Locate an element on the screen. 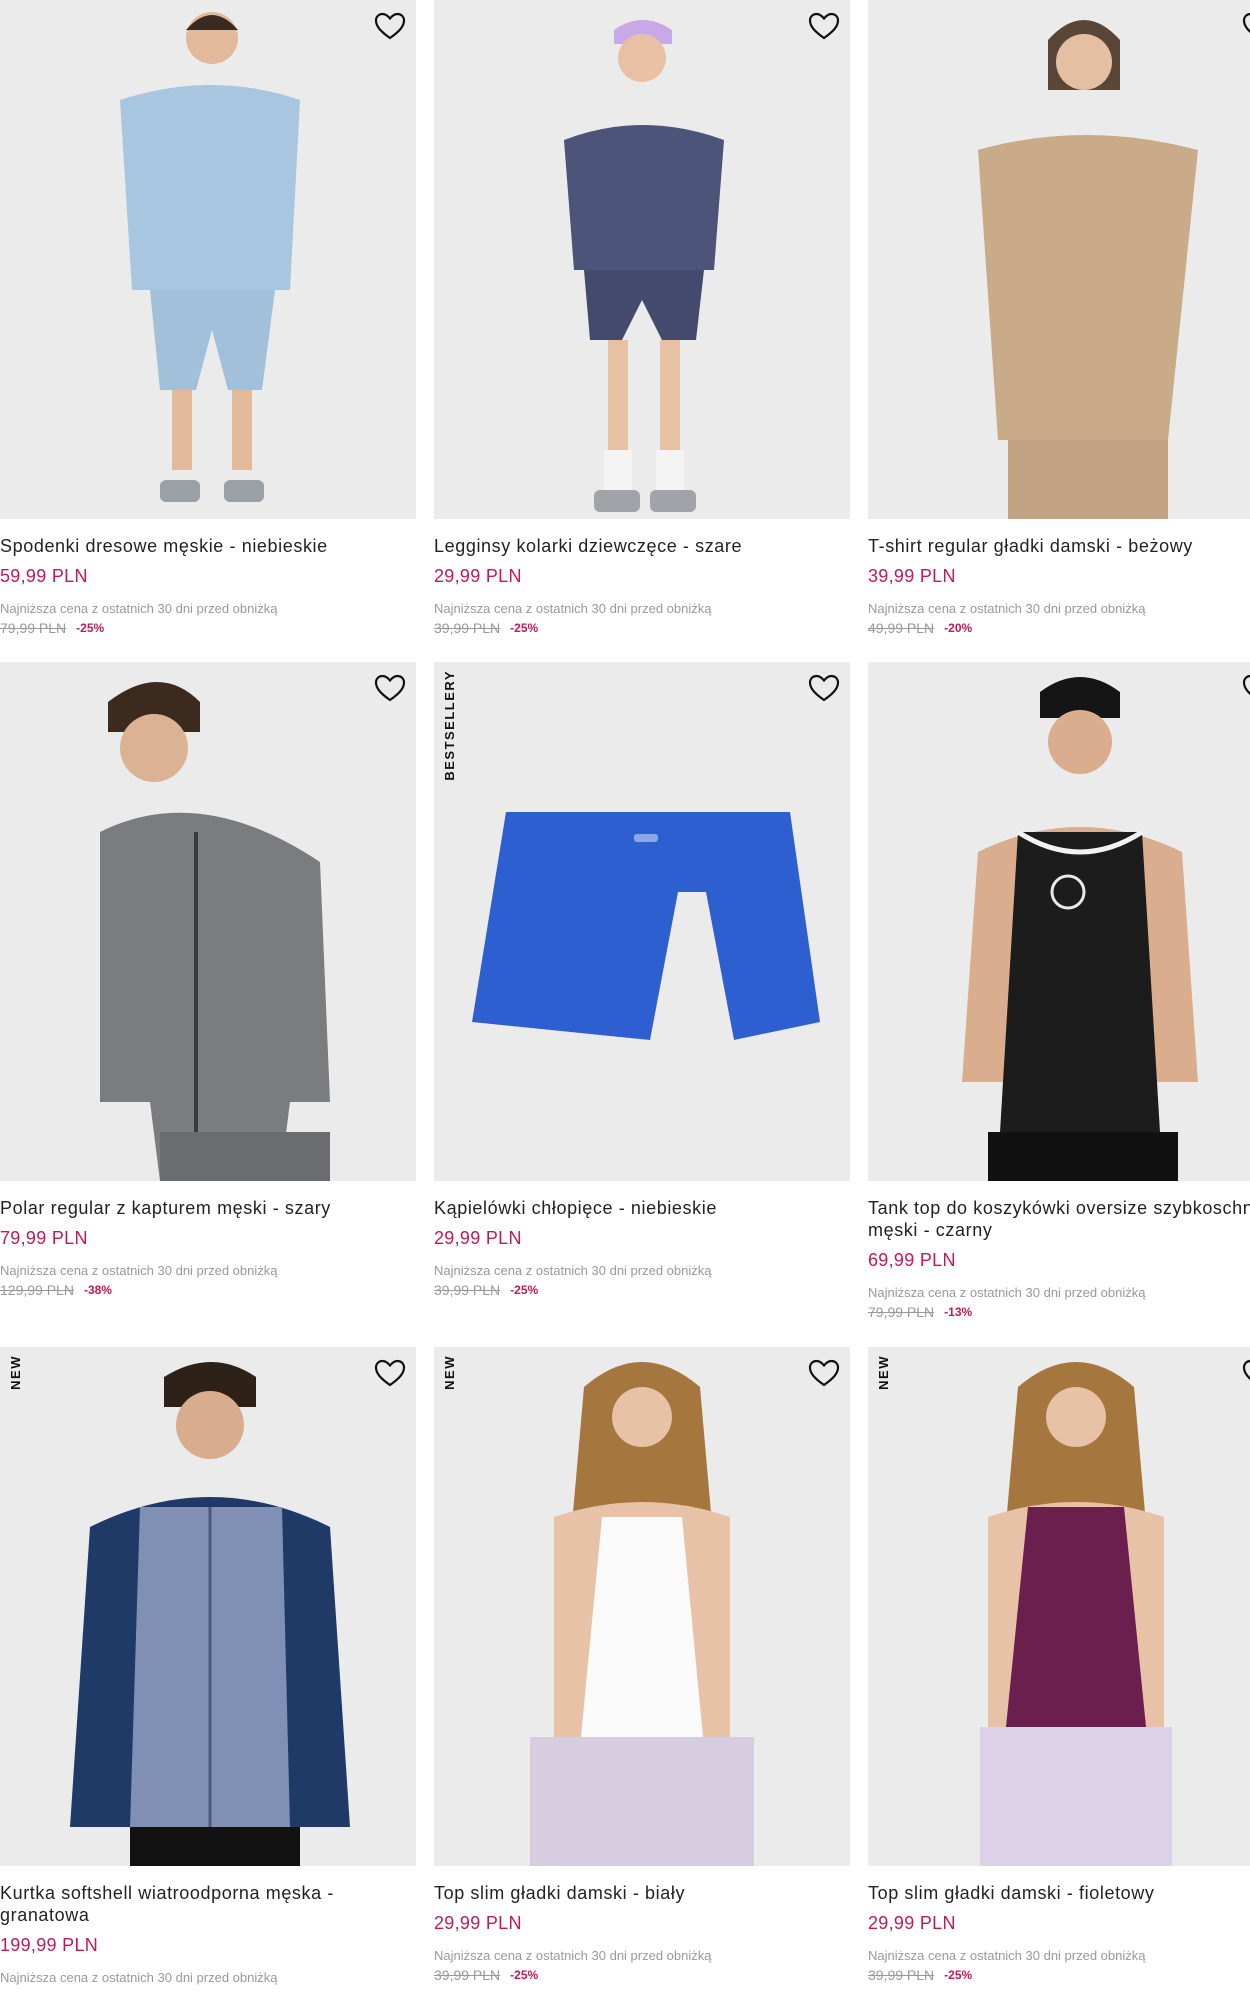  product-price: 59,99 PLN is located at coordinates (44, 576).